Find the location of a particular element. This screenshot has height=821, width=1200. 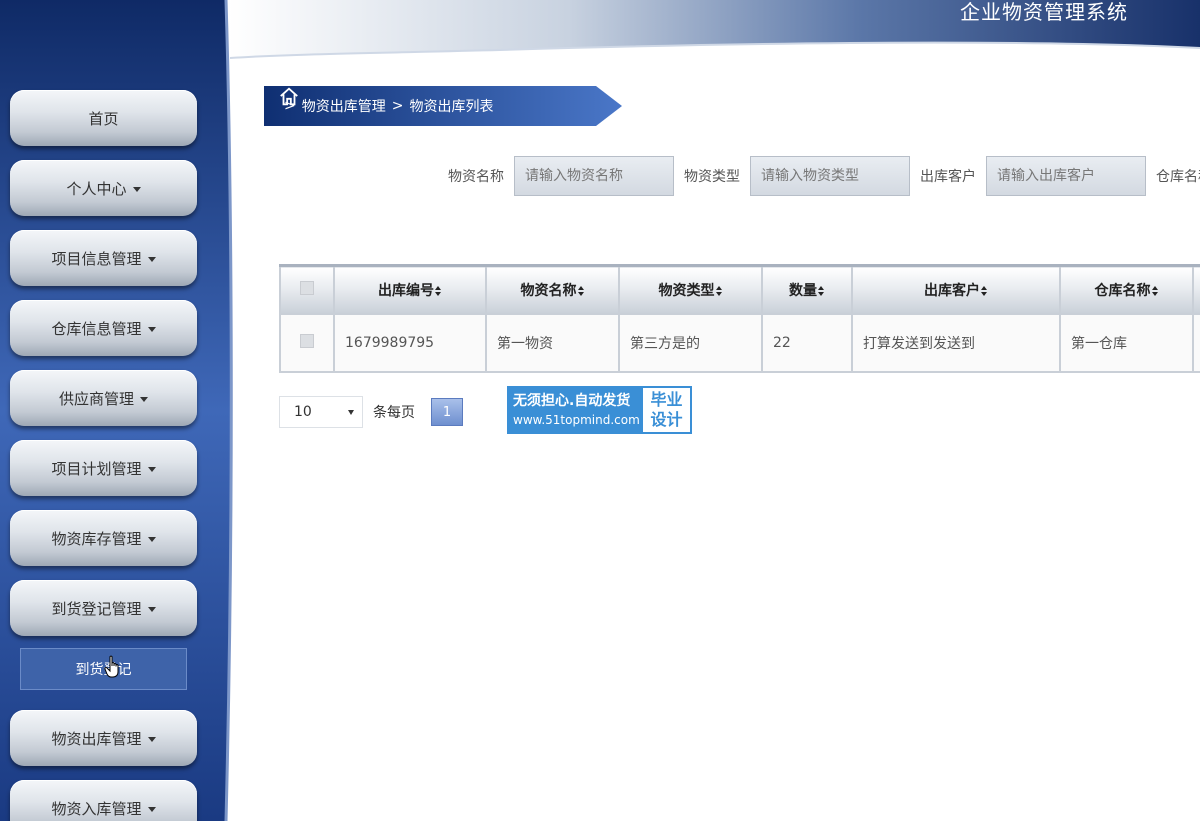

nav-material-stock: 物资库存管理 is located at coordinates (103, 538).